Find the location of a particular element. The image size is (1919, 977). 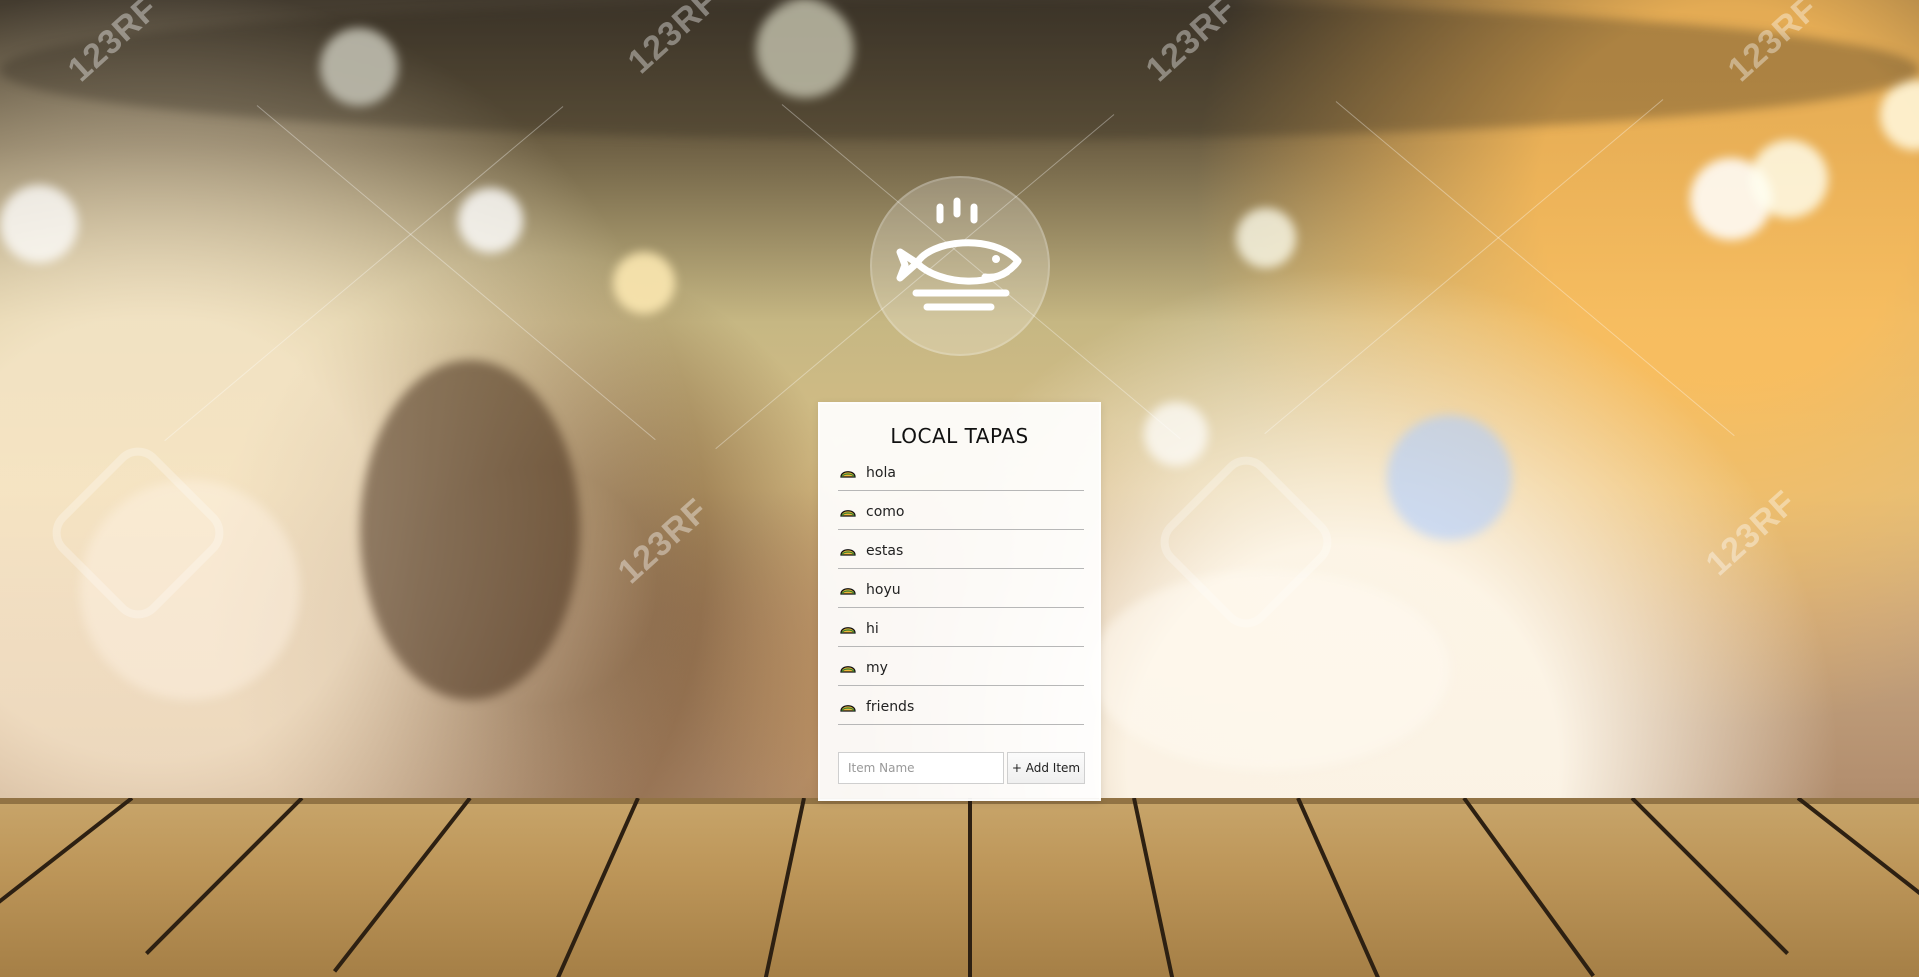

tapas-list: hola como estas hoyu hi my friends is located at coordinates (961, 588).